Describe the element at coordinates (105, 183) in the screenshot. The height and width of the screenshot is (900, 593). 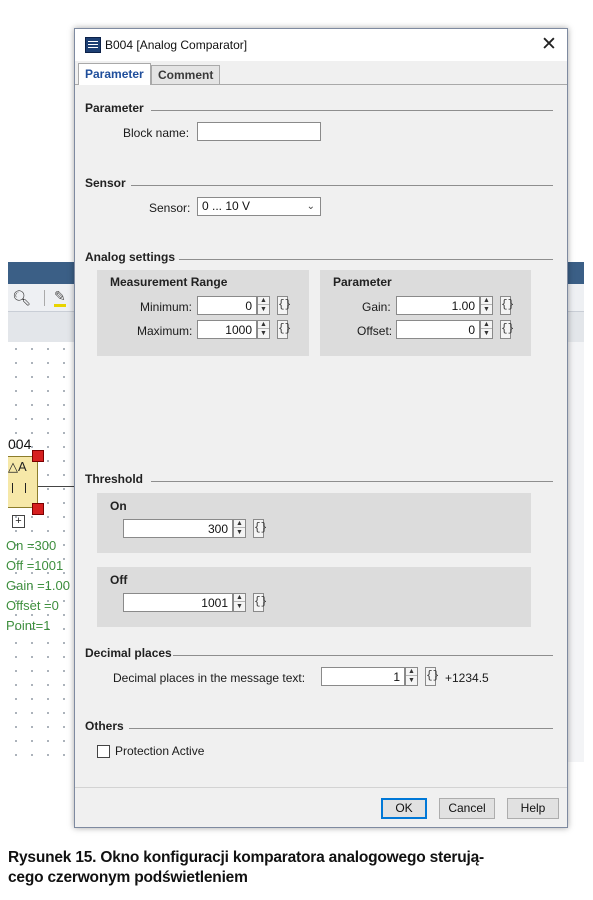
I see `section-sensor-heading: Sensor` at that location.